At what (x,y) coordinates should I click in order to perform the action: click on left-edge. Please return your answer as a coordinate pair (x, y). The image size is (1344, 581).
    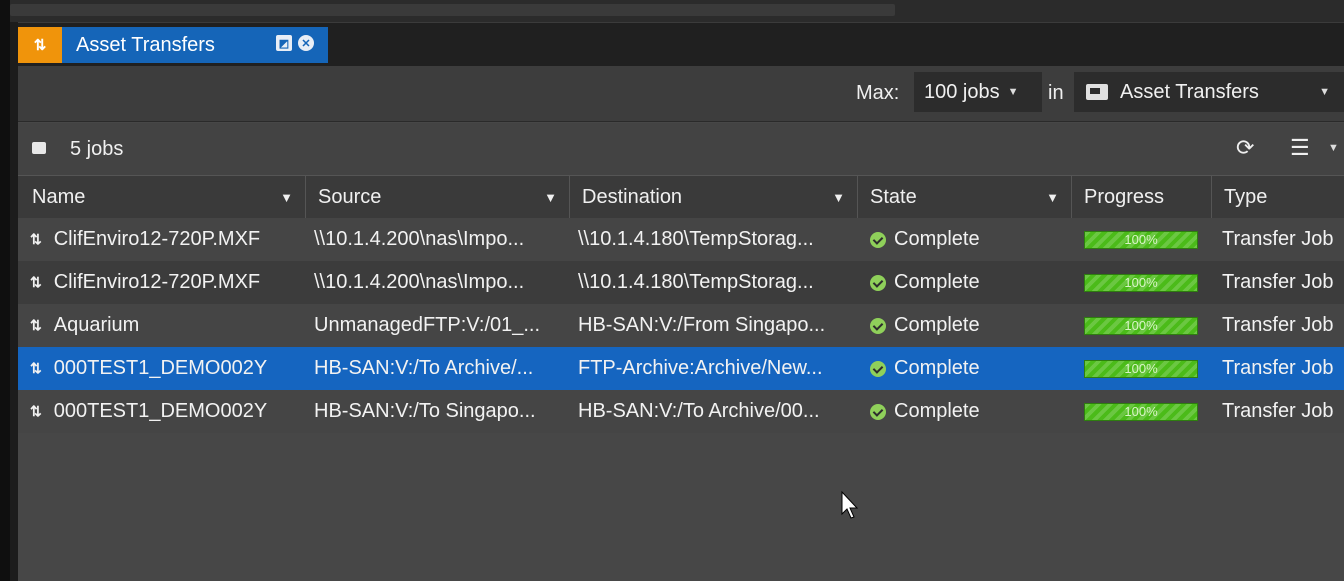
    Looking at the image, I should click on (5, 290).